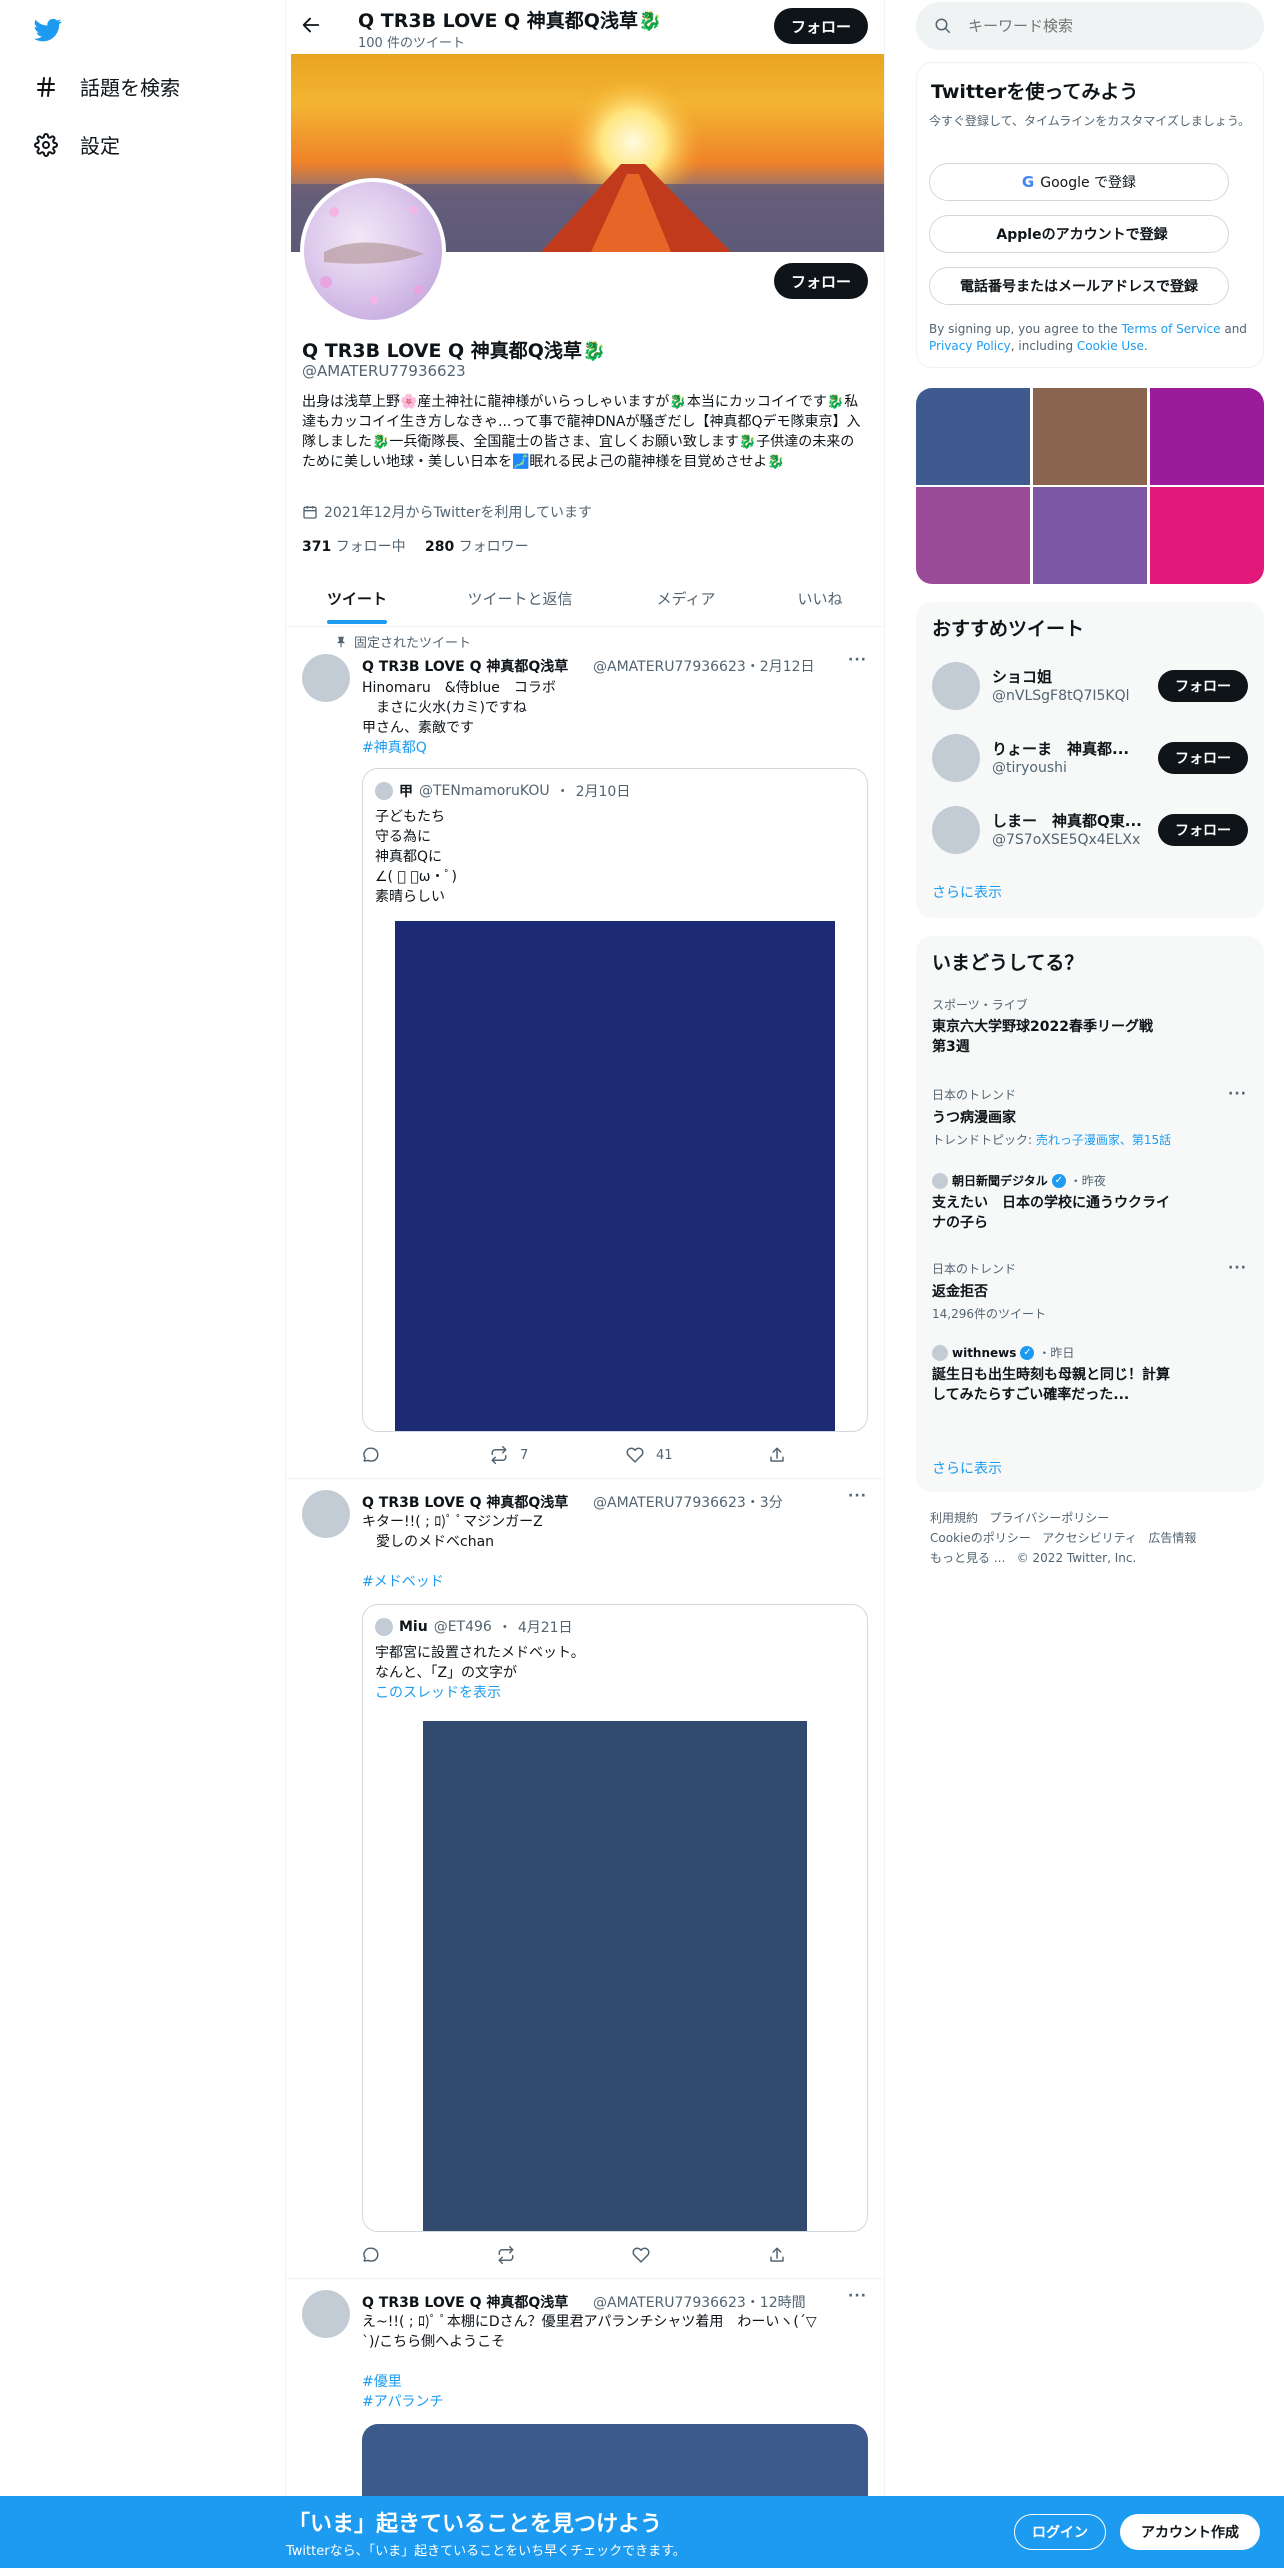 Image resolution: width=1284 pixels, height=2568 pixels. I want to click on create-account-button: アカウント作成, so click(1190, 2532).